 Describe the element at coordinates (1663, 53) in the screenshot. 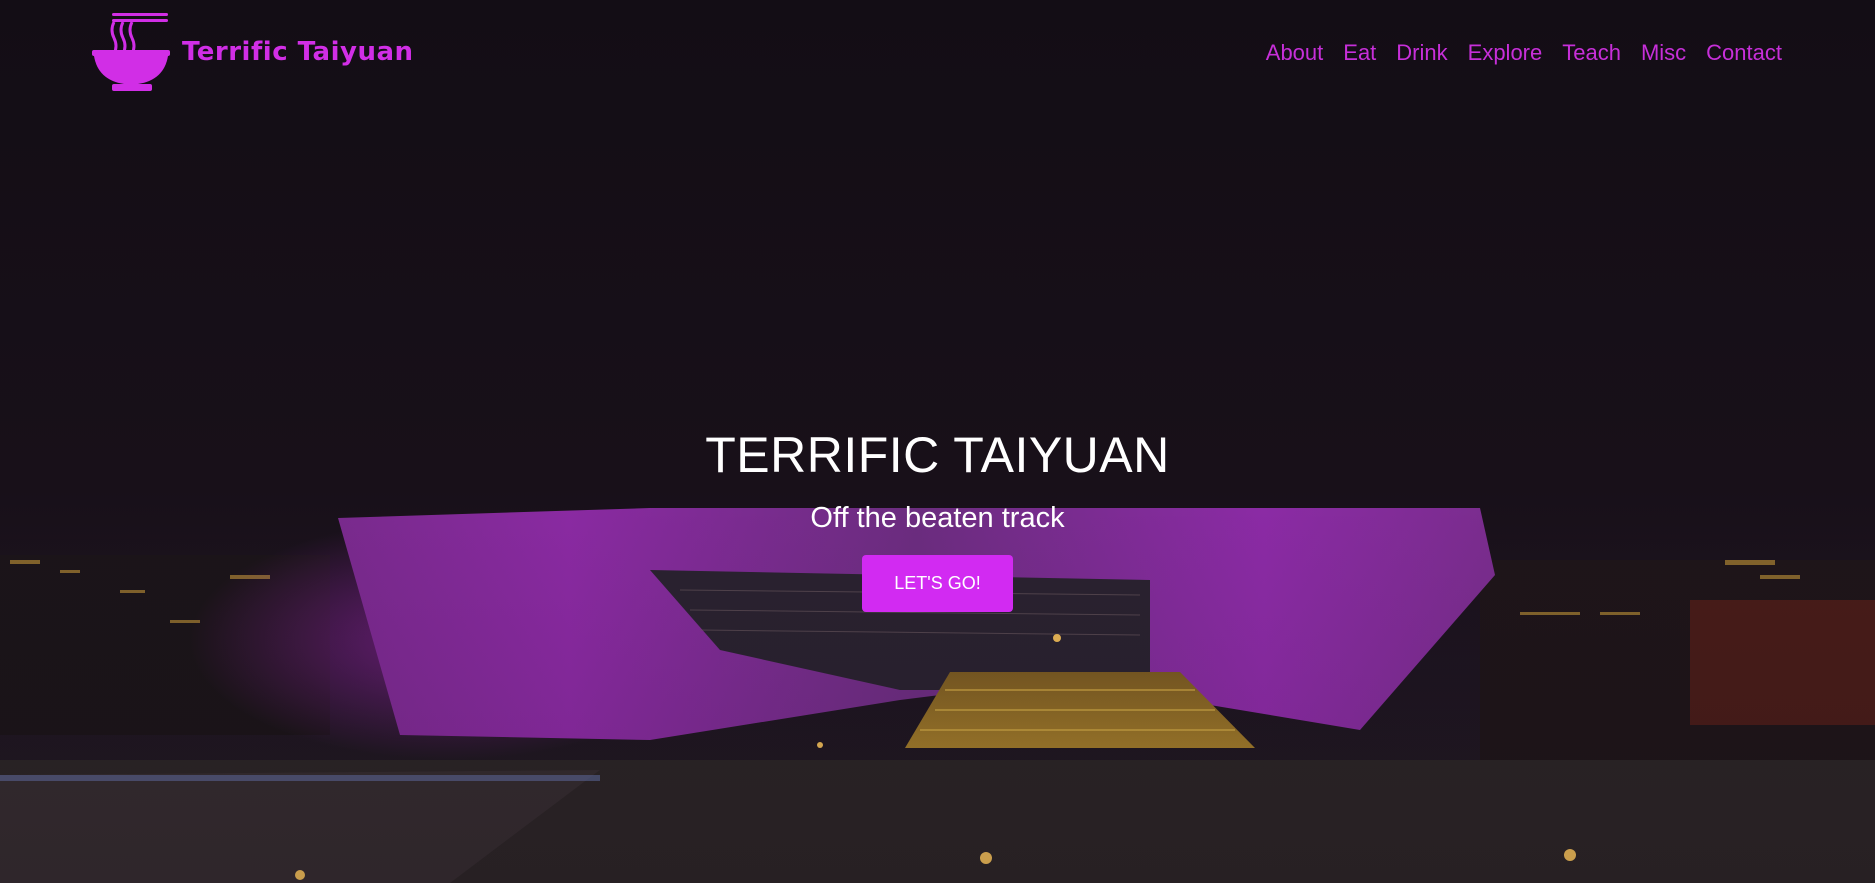

I see `nav-link-misc: Misc` at that location.